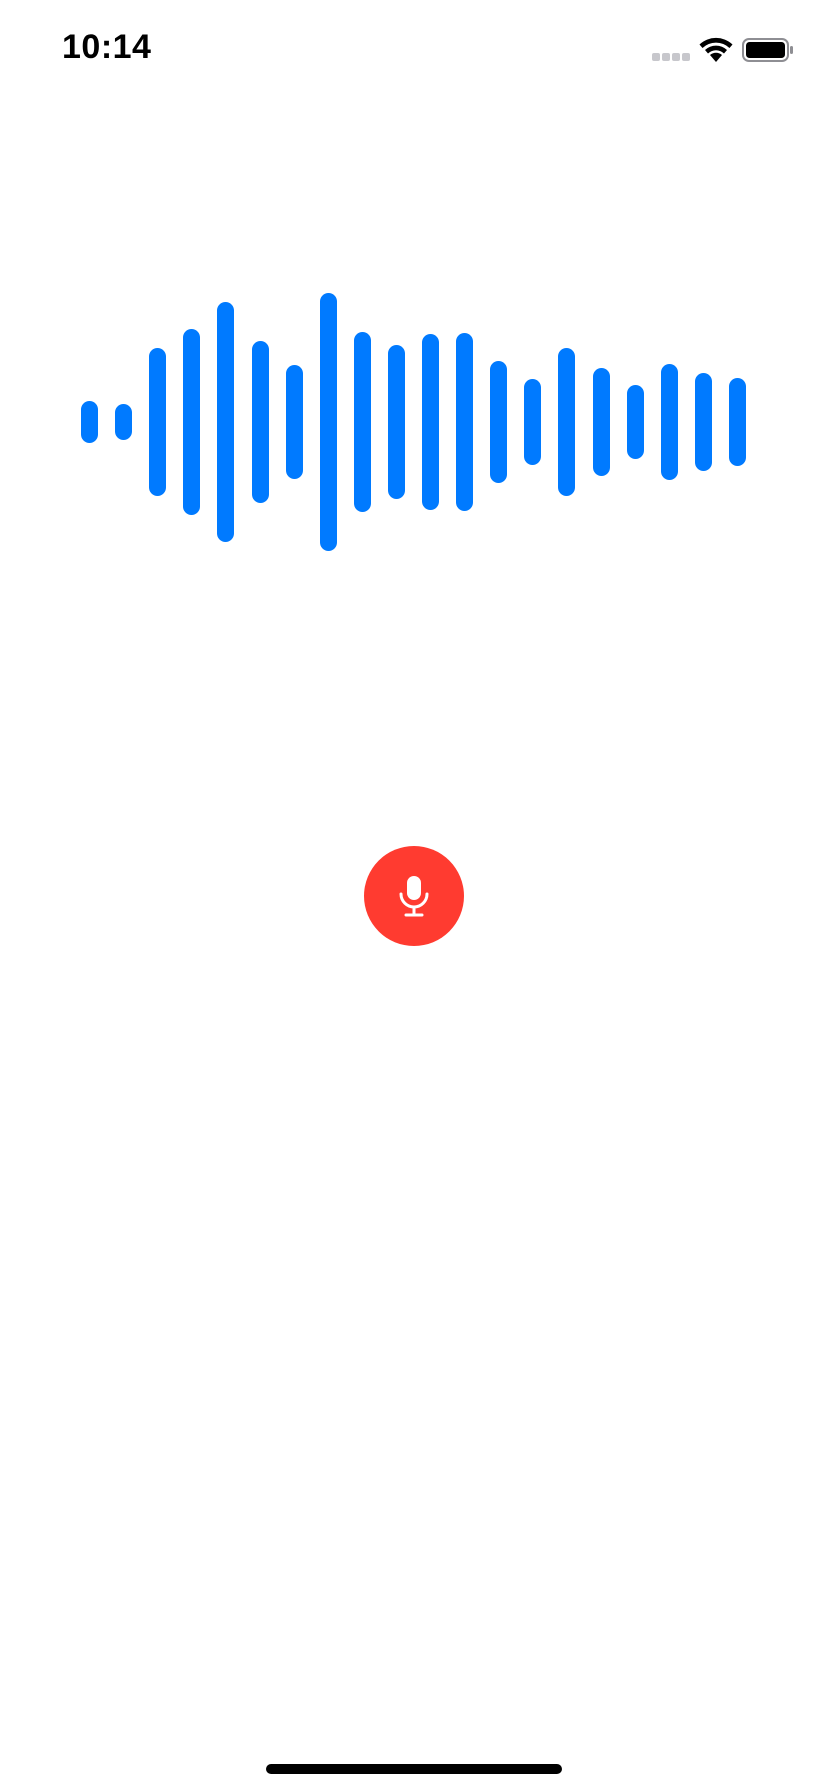 Image resolution: width=828 pixels, height=1792 pixels. I want to click on wifi-icon, so click(716, 49).